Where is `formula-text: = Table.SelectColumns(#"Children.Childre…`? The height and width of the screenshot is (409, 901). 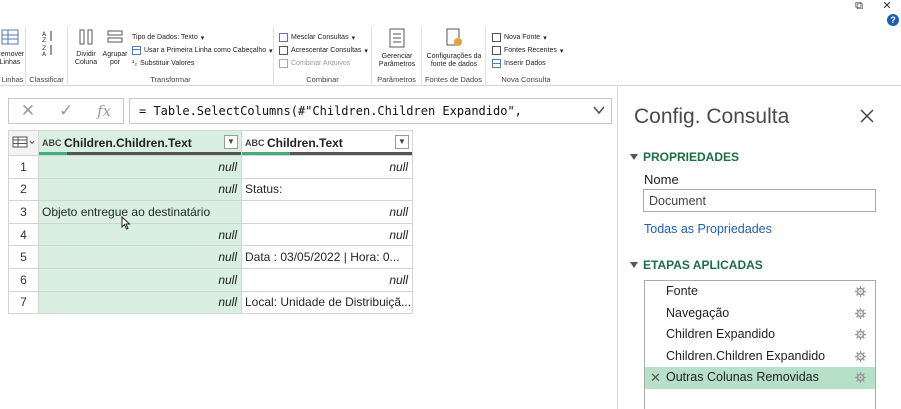
formula-text: = Table.SelectColumns(#"Children.Childre… is located at coordinates (330, 111).